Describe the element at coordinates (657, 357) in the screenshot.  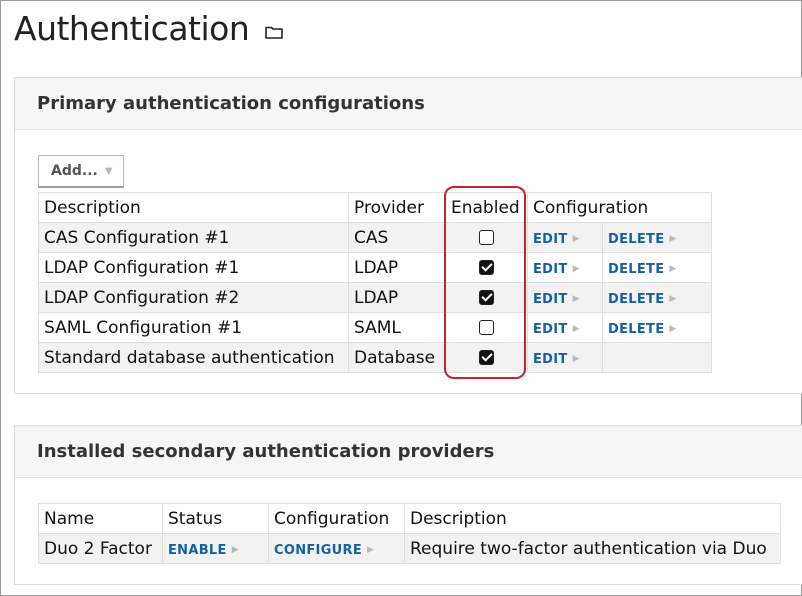
I see `empty-cell` at that location.